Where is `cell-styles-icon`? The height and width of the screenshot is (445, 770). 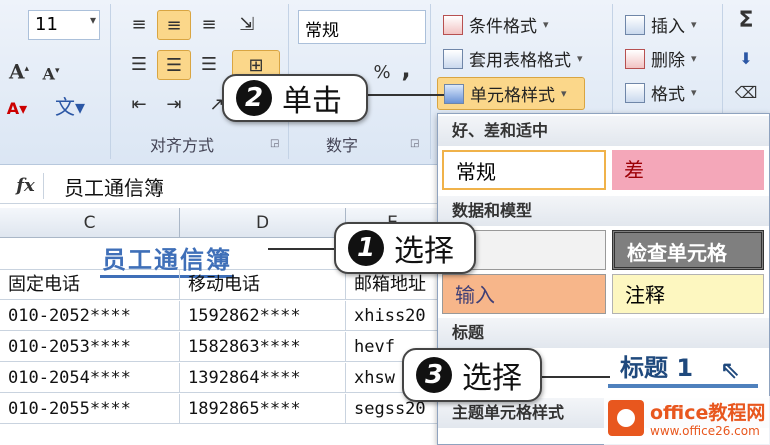 cell-styles-icon is located at coordinates (454, 93).